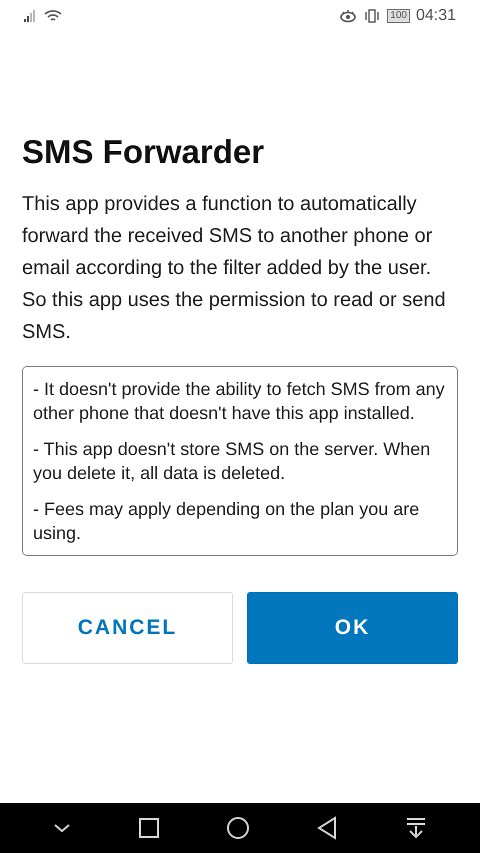 This screenshot has height=853, width=480. What do you see at coordinates (149, 828) in the screenshot?
I see `square-icon` at bounding box center [149, 828].